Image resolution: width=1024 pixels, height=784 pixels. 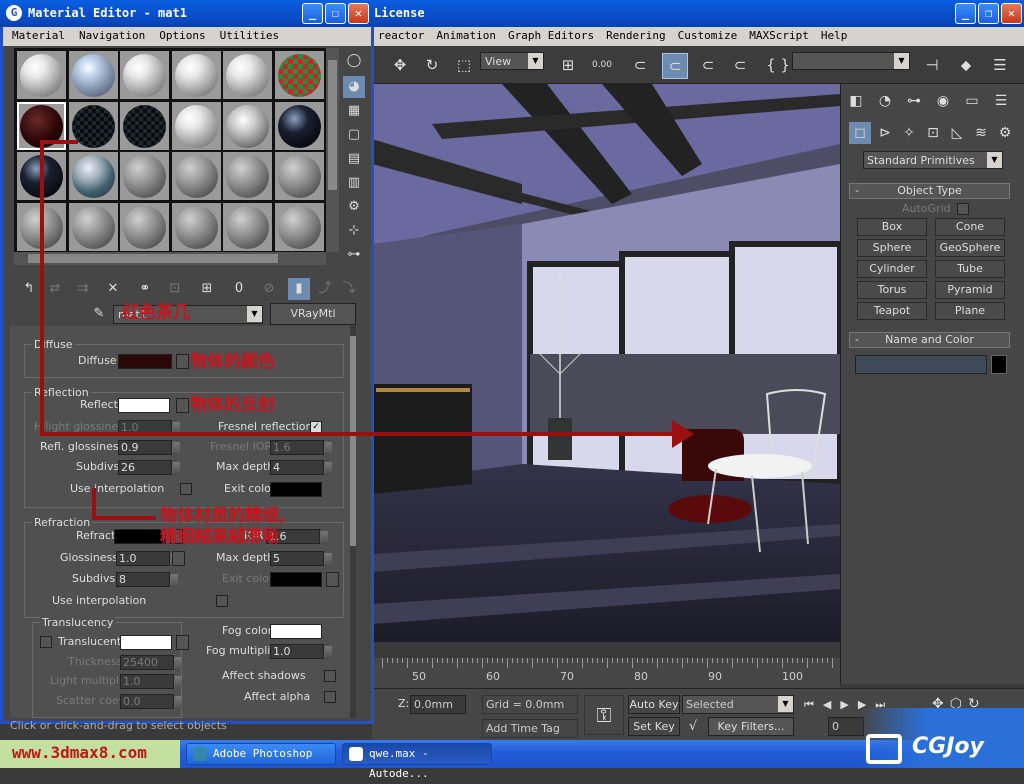 I want to click on menu-item-customize: Customize, so click(x=708, y=35).